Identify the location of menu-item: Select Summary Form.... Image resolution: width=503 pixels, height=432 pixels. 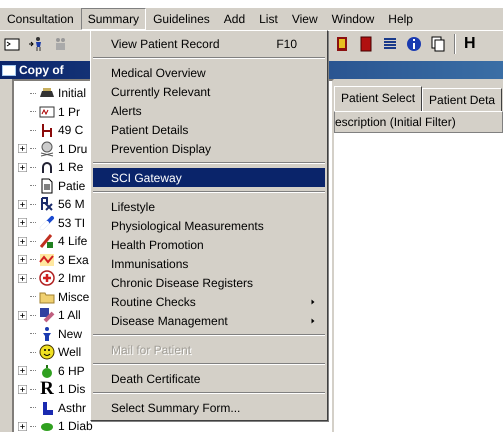
(209, 407).